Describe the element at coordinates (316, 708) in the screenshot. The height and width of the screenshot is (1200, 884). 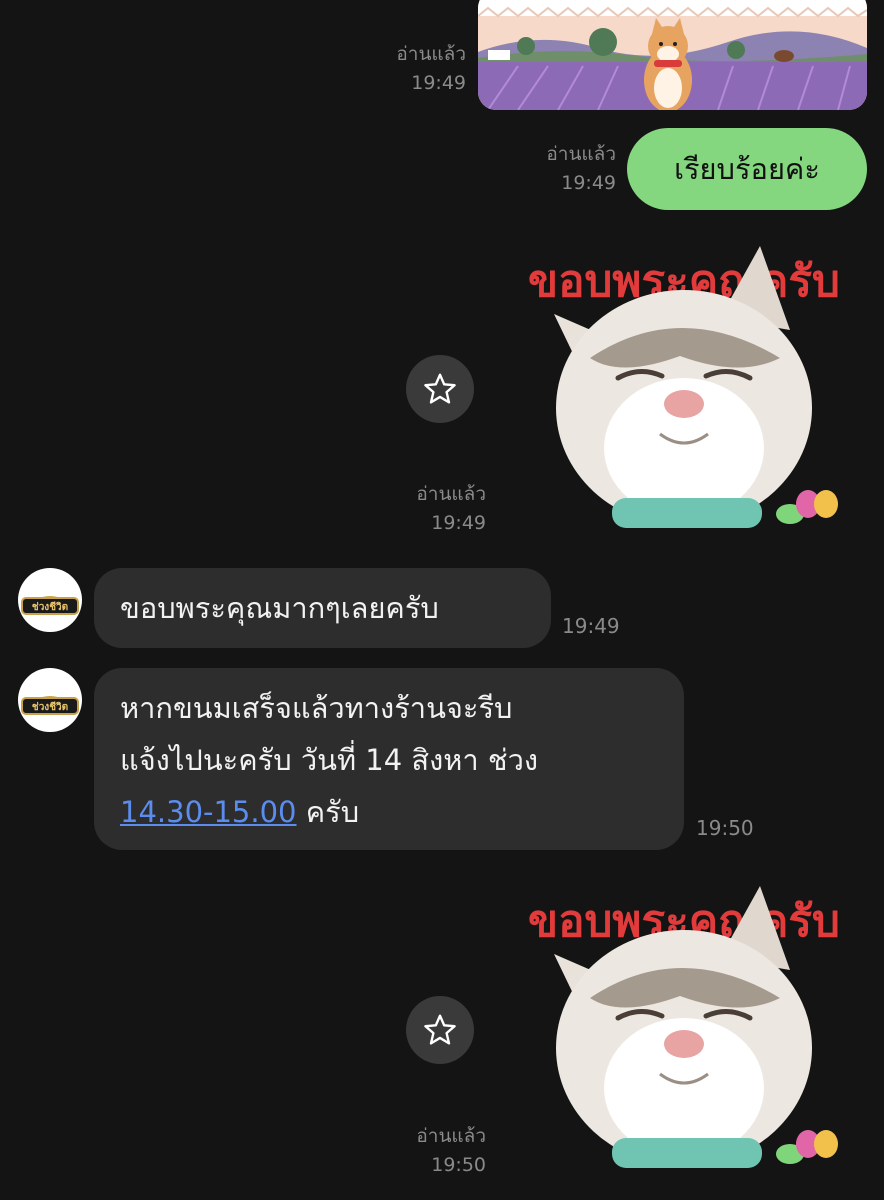
I see `message-line: หากขนมเสร็จแล้วทางร้านจะรีบ` at that location.